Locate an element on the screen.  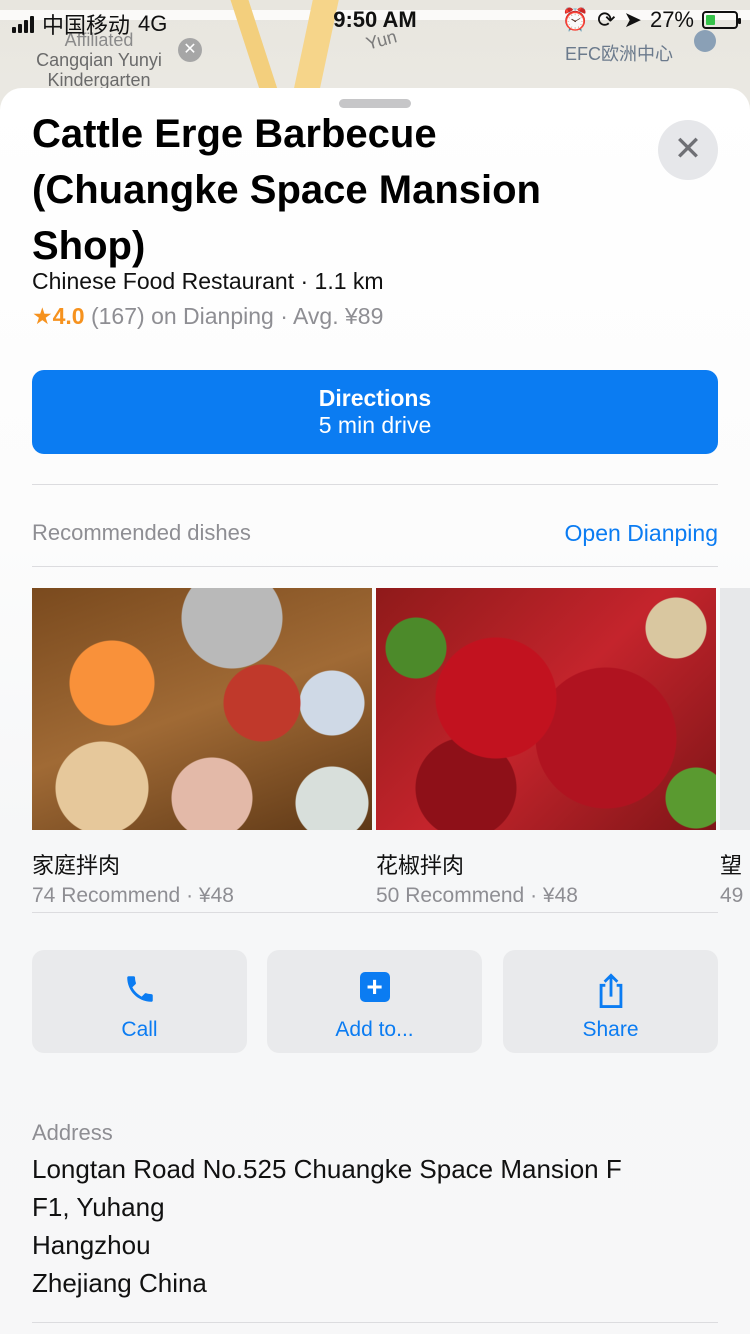
plus-square-icon: + is located at coordinates (374, 990).